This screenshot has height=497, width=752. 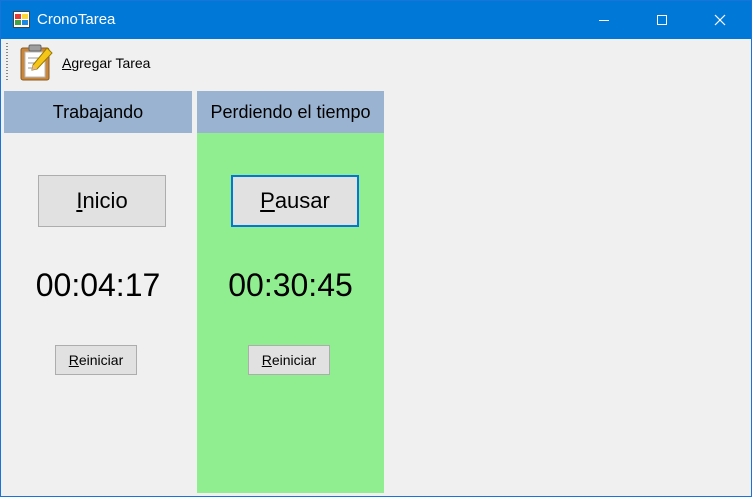 I want to click on add-task-button: Agregar Tarea, so click(x=106, y=63).